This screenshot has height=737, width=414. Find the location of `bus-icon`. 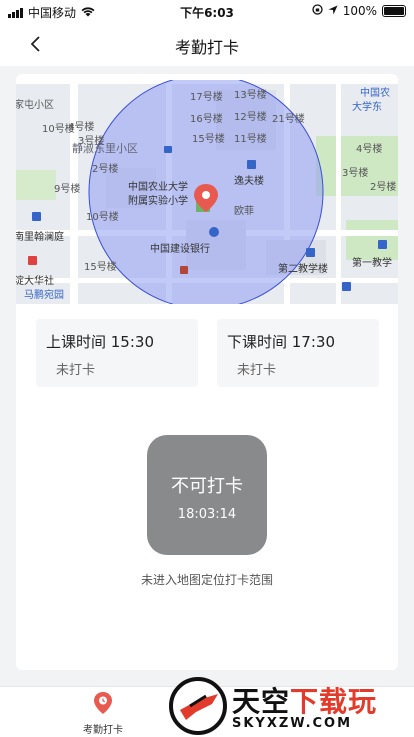

bus-icon is located at coordinates (168, 149).